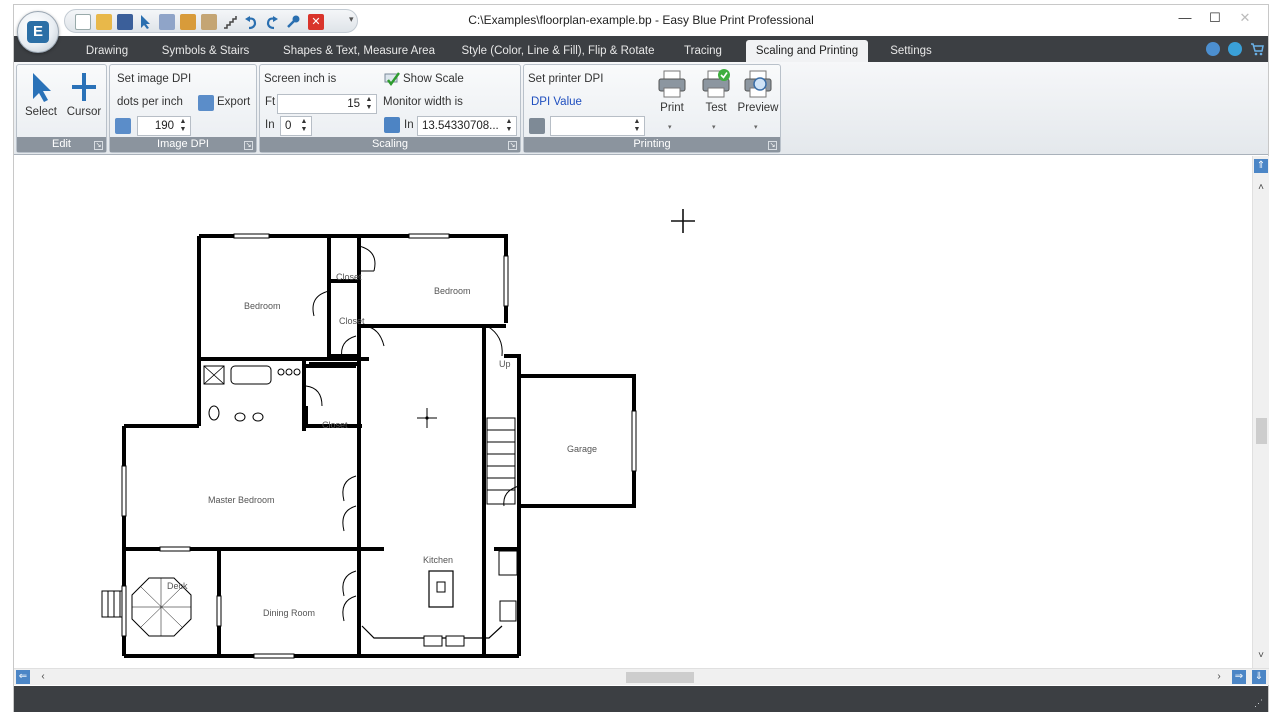 Image resolution: width=1280 pixels, height=720 pixels. I want to click on printing-launcher-icon: ↘, so click(772, 145).